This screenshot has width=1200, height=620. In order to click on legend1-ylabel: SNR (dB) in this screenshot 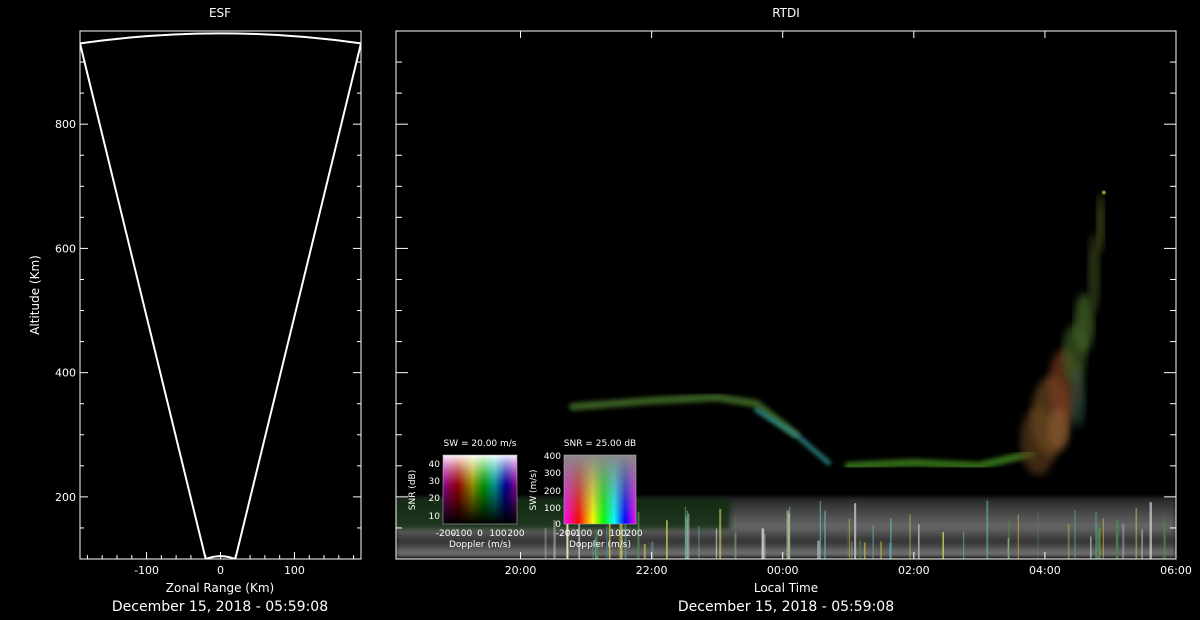, I will do `click(413, 490)`.